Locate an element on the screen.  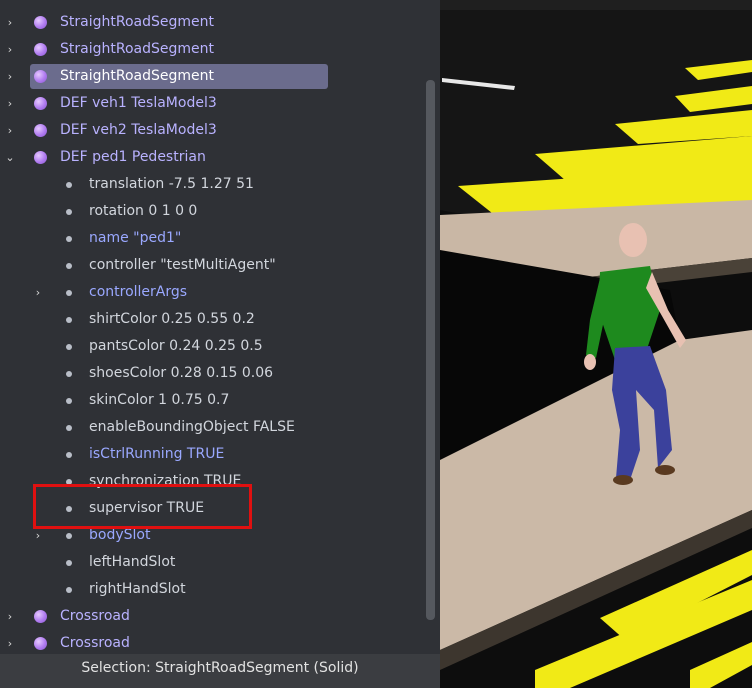
scene-tree-scrollbar is located at coordinates (430, 350).